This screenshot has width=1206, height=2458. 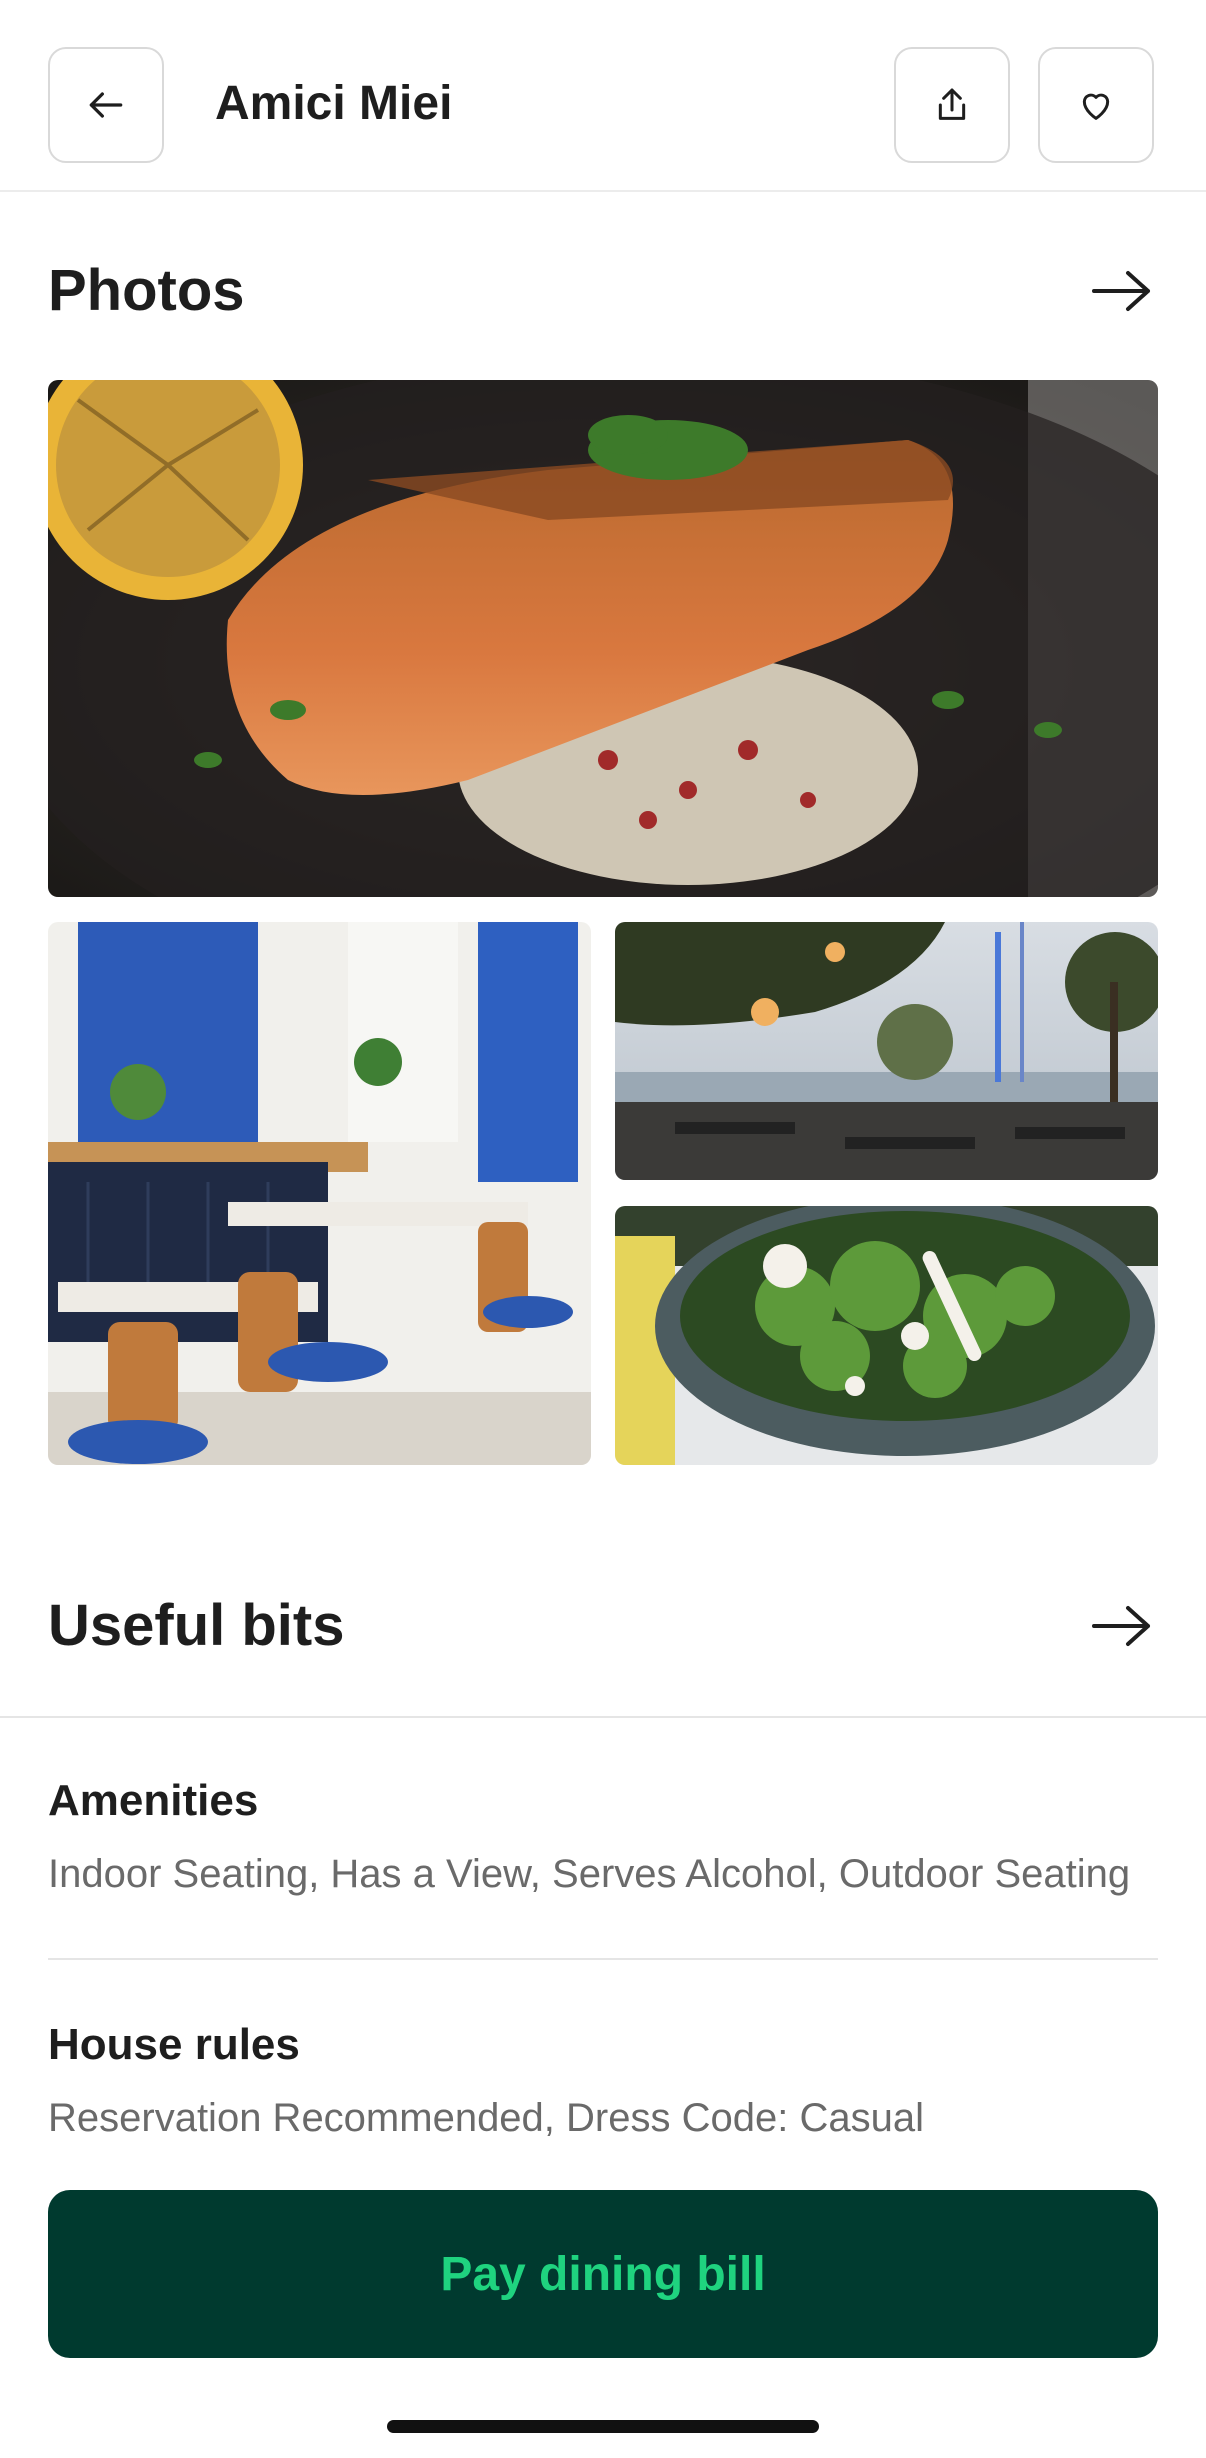 What do you see at coordinates (334, 103) in the screenshot?
I see `page-title: Amici Miei` at bounding box center [334, 103].